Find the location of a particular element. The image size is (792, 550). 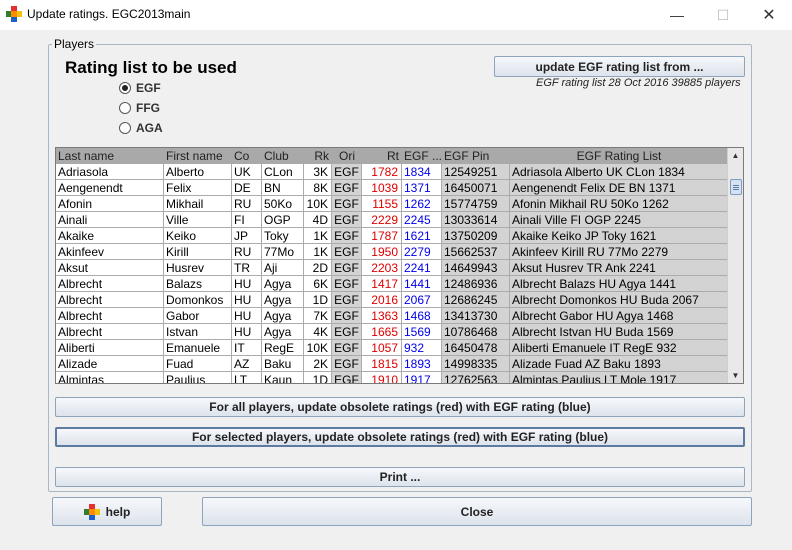

table-cell: Ville is located at coordinates (198, 220).